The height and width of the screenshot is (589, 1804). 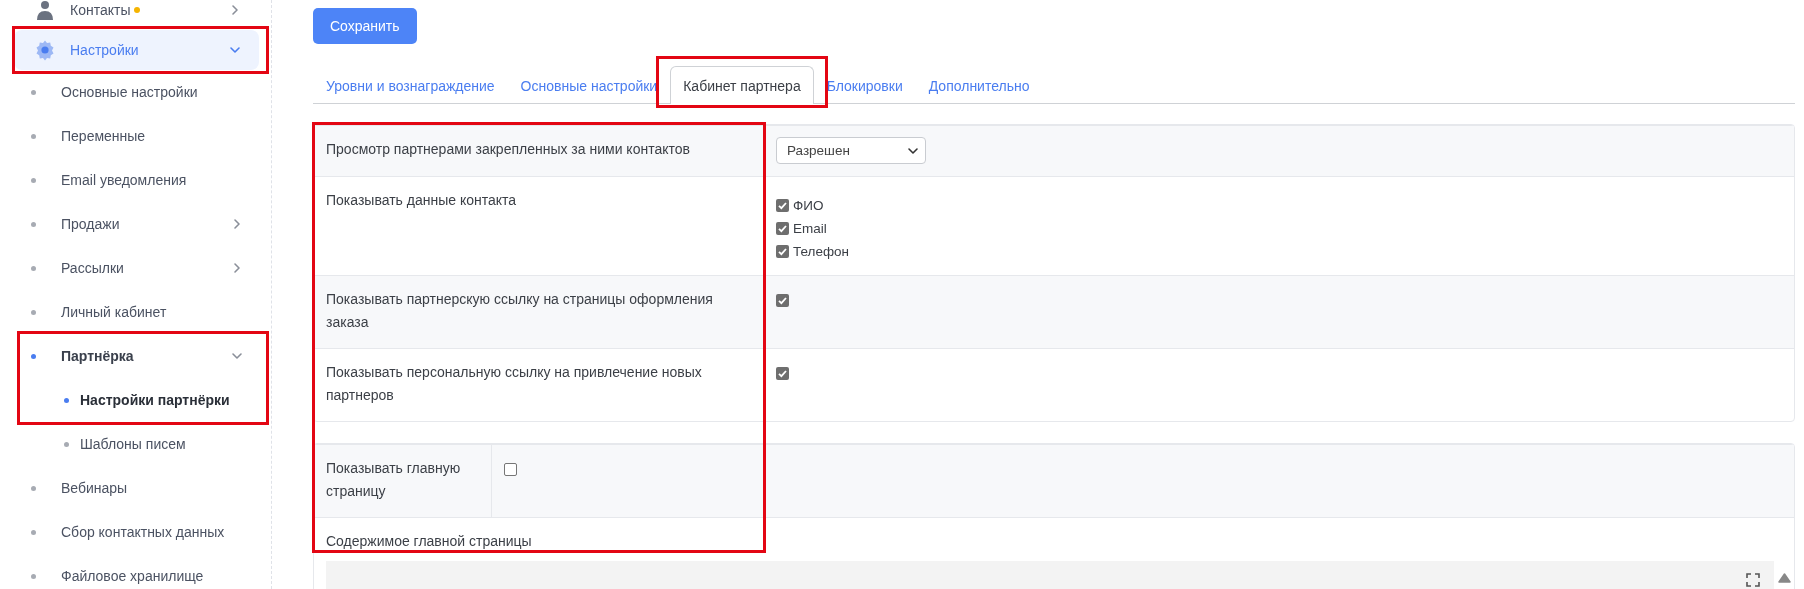 I want to click on setting-label: Показывать персональную ссылку на привлечение новых партнеров, so click(x=539, y=385).